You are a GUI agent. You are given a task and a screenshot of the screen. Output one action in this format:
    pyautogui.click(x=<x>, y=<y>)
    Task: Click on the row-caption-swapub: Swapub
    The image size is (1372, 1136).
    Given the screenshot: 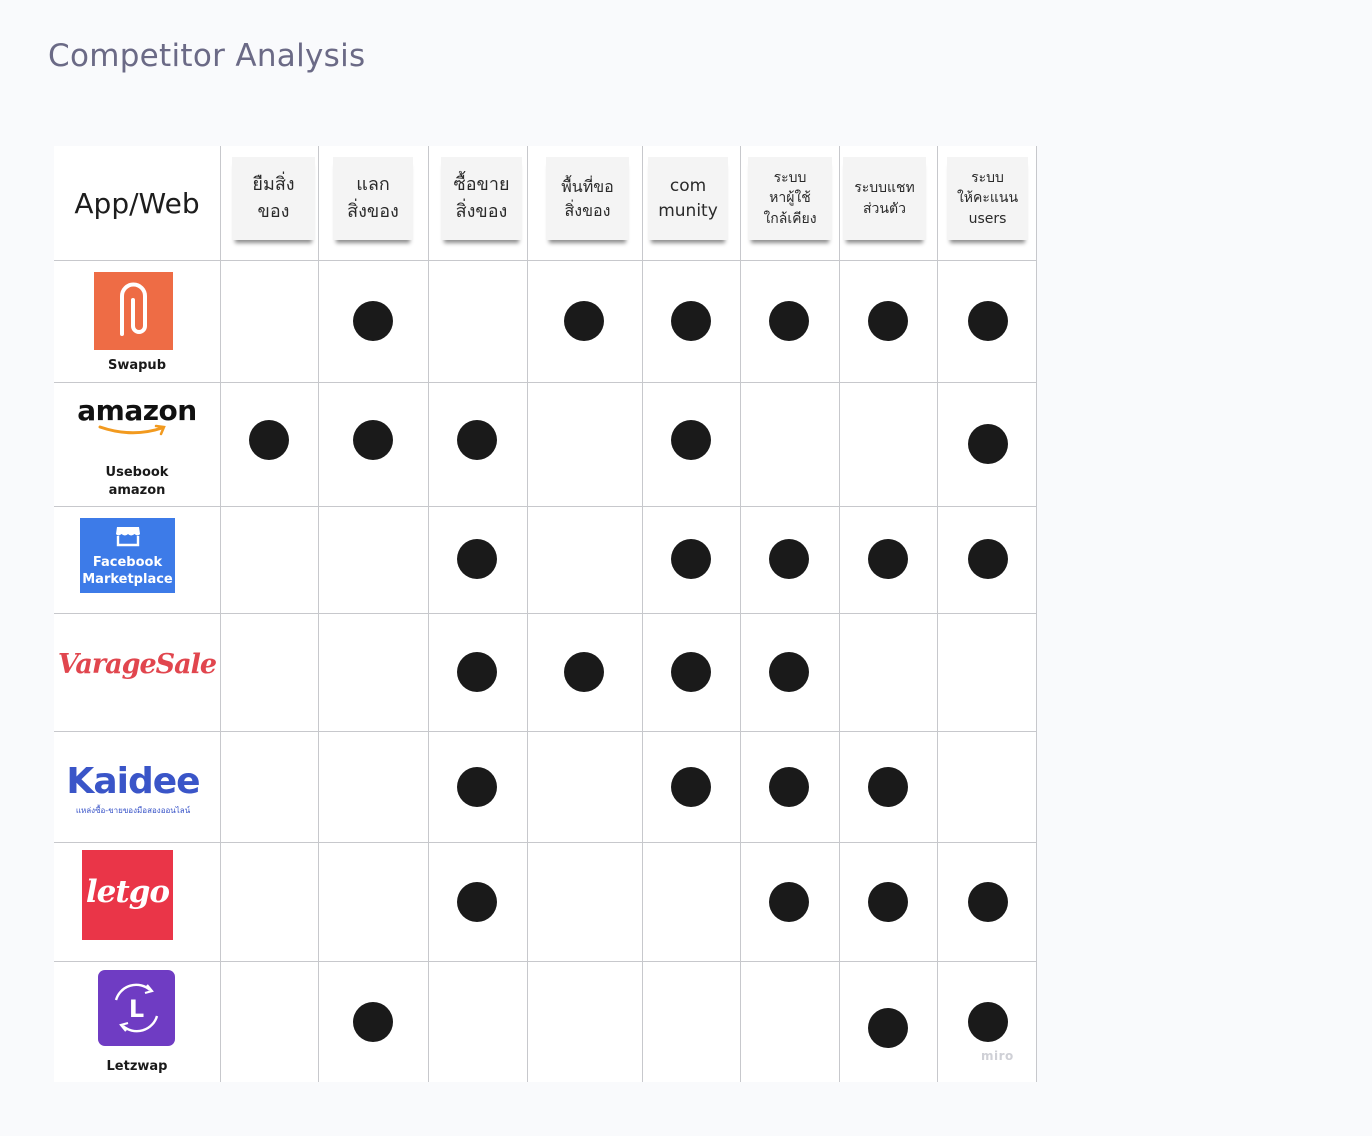 What is the action you would take?
    pyautogui.click(x=136, y=365)
    